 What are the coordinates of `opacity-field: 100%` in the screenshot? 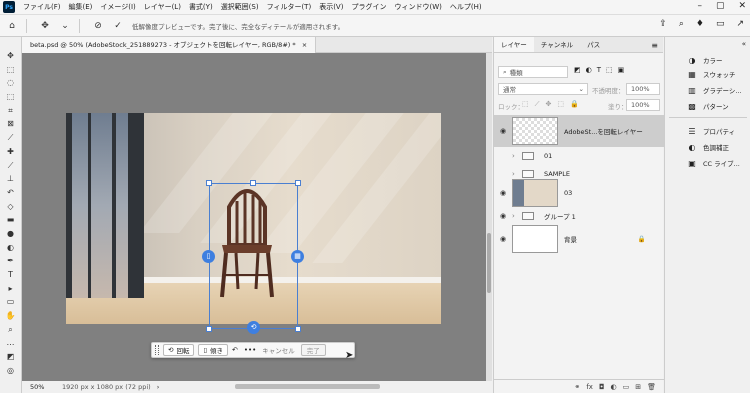 It's located at (643, 89).